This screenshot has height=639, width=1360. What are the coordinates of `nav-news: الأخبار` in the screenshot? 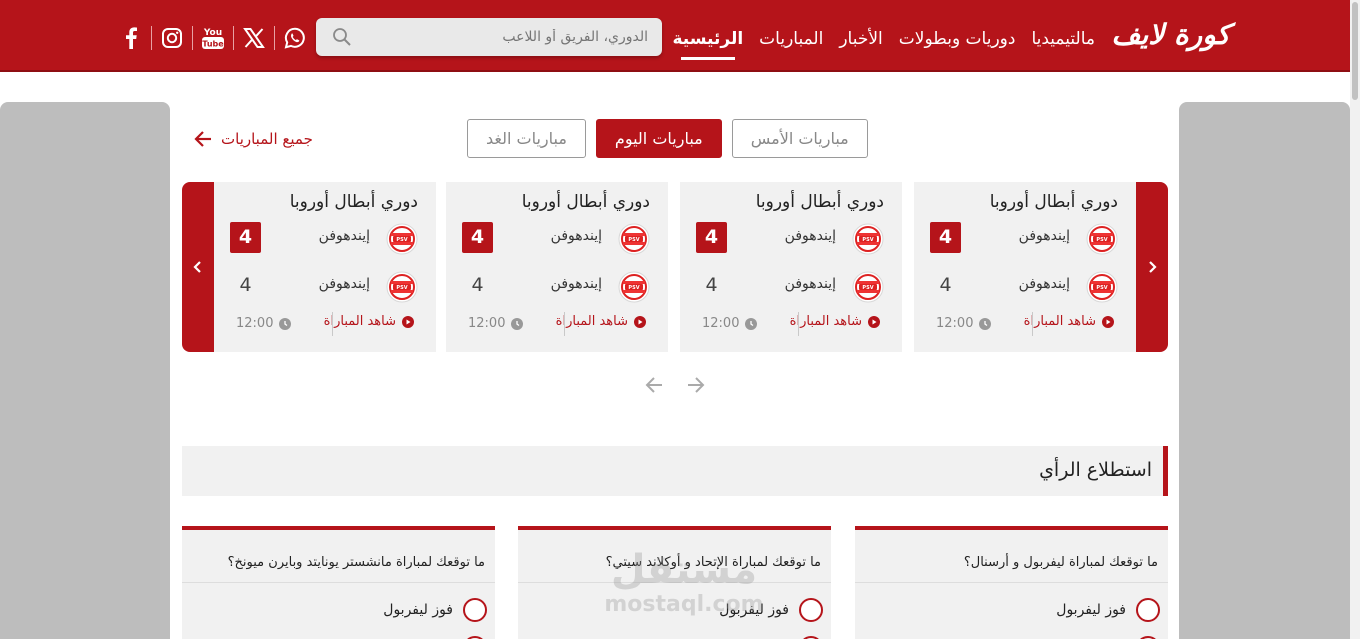 It's located at (860, 39).